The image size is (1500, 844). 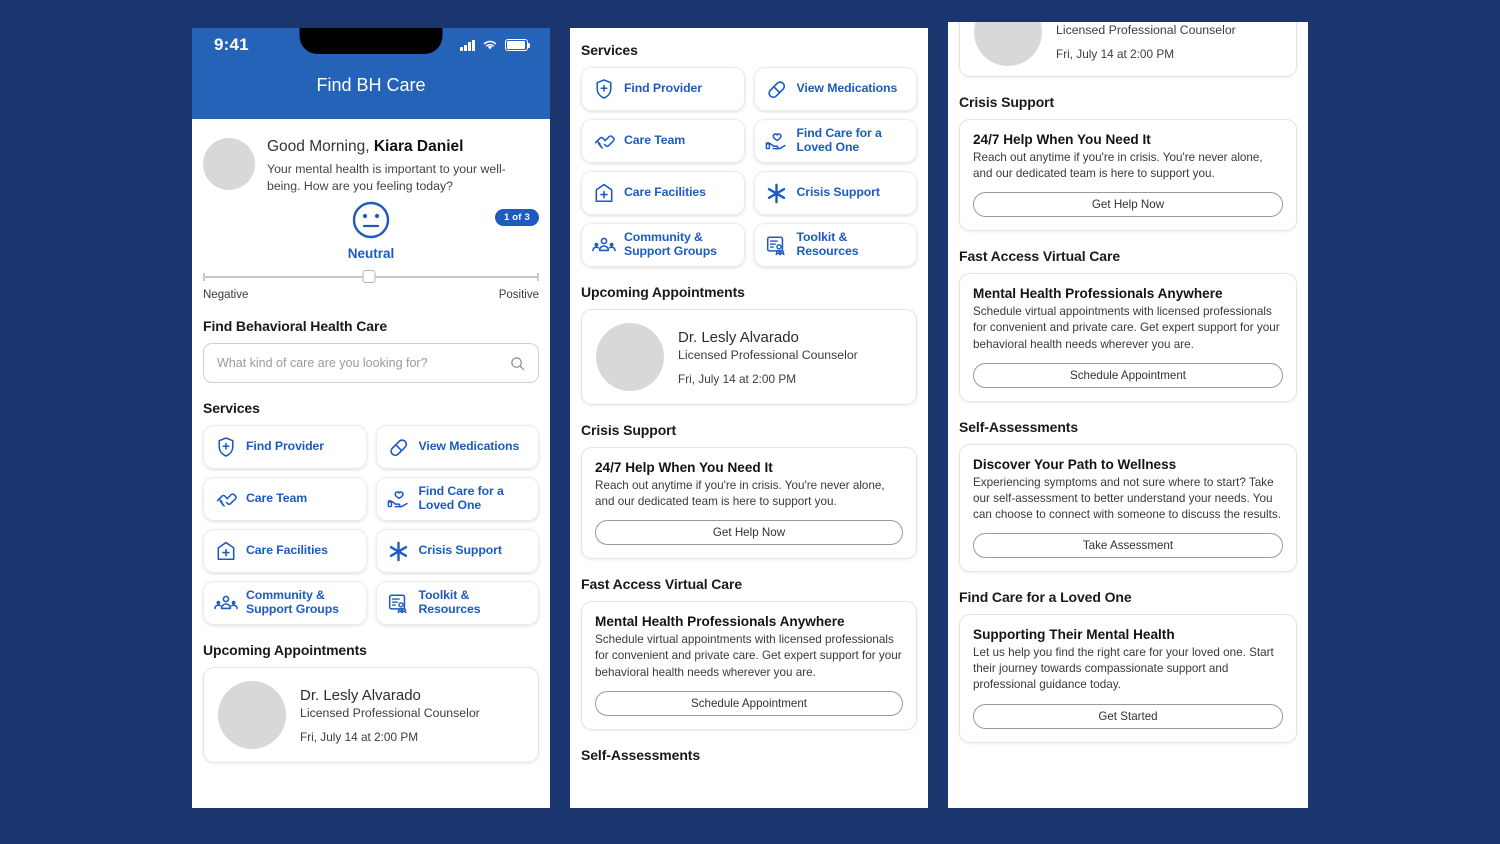 I want to click on phone-header: 9:41 Find BH Care, so click(x=371, y=73).